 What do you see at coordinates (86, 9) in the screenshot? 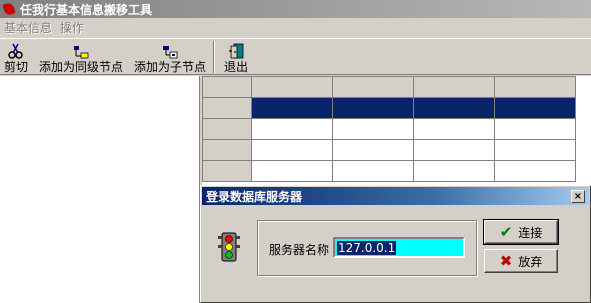
I see `window-title: 任我行基本信息搬移工具` at bounding box center [86, 9].